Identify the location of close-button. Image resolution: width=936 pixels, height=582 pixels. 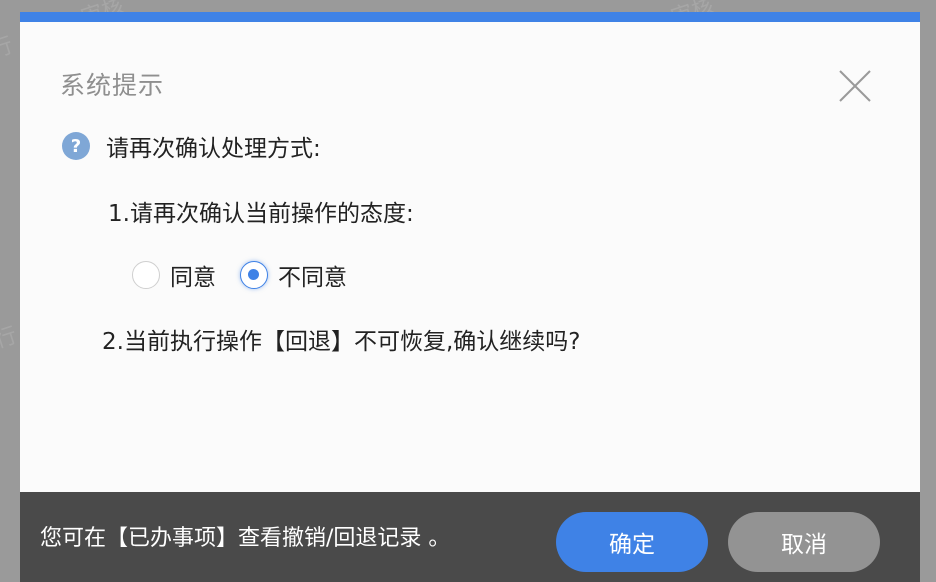
(855, 86).